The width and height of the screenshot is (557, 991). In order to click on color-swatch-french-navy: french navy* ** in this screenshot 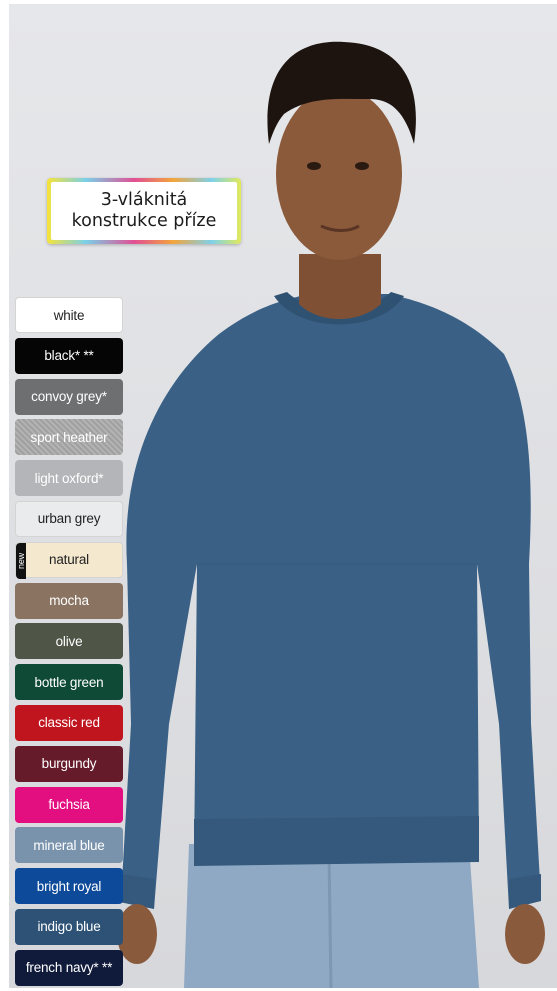, I will do `click(69, 967)`.